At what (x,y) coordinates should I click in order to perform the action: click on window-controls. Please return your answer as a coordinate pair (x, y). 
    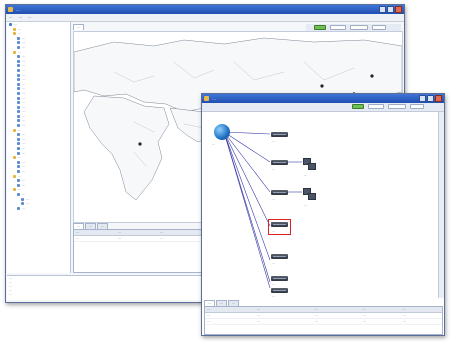
    Looking at the image, I should click on (390, 9).